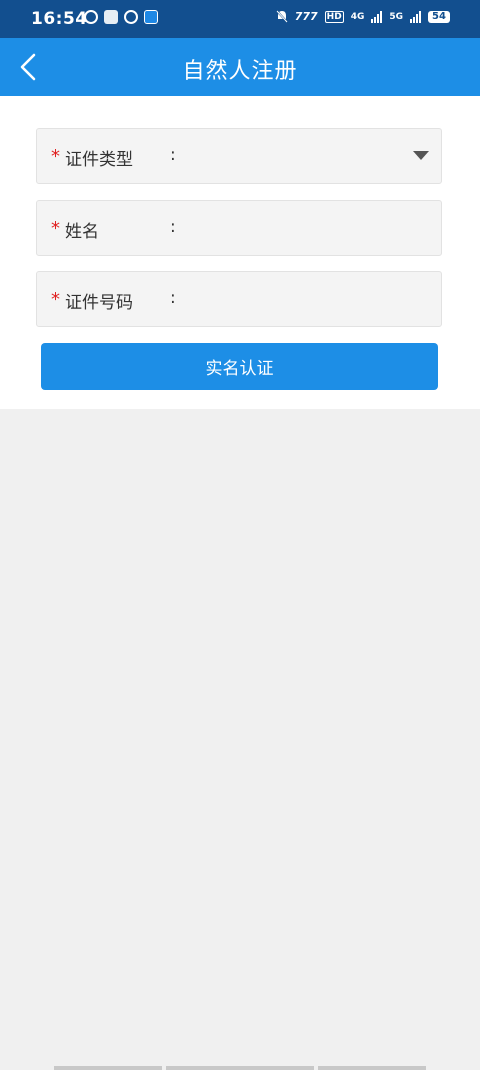  I want to click on nav-bar: 自然人注册, so click(240, 67).